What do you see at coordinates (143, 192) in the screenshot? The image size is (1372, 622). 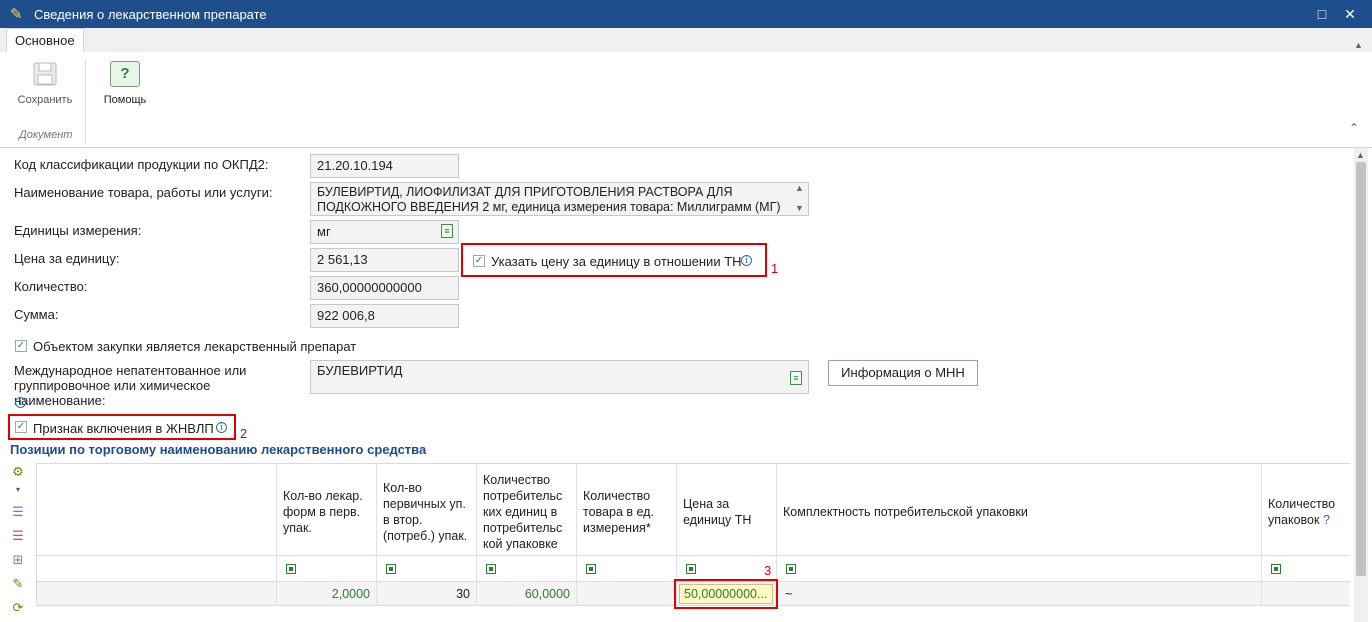 I see `name-label: Наименование товара, работы или услуги:` at bounding box center [143, 192].